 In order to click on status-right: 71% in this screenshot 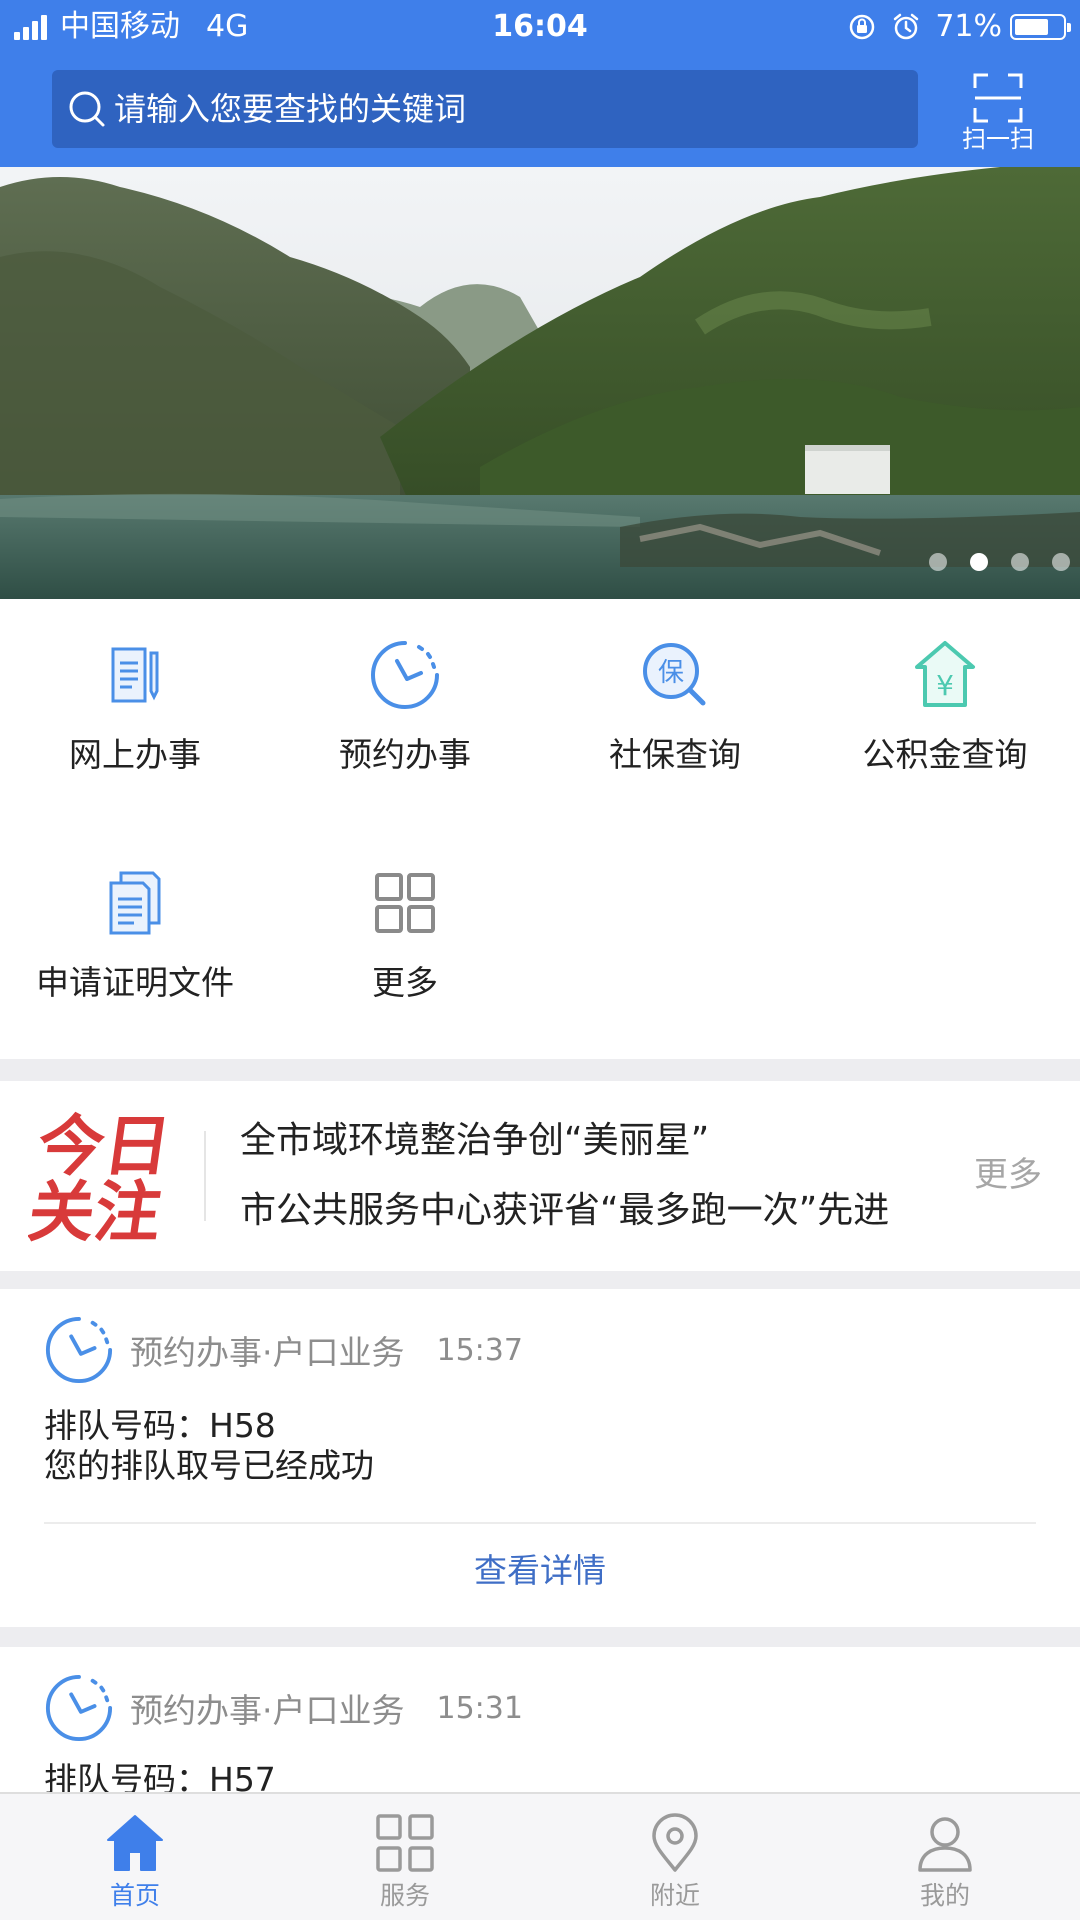, I will do `click(952, 27)`.